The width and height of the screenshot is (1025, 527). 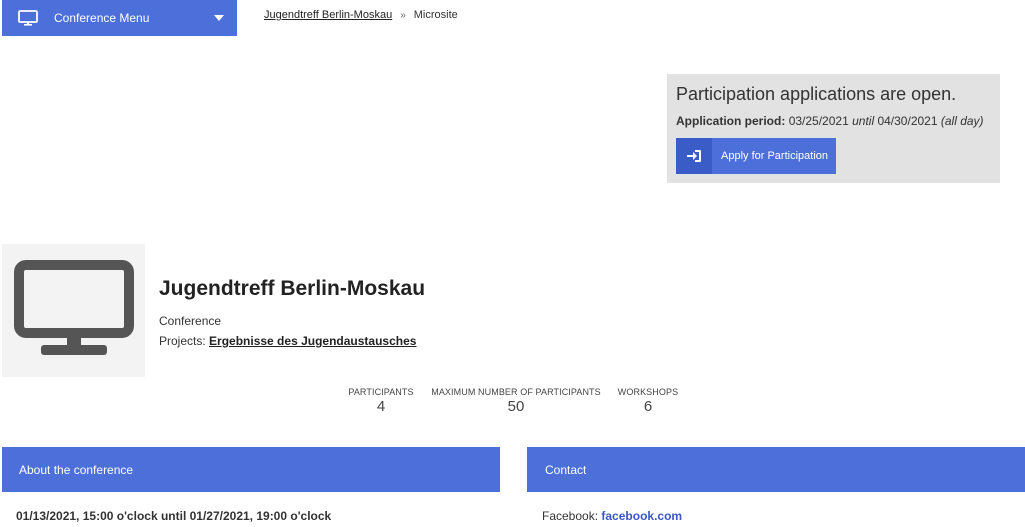 I want to click on application-period-start: 03/25/2021, so click(x=818, y=121).